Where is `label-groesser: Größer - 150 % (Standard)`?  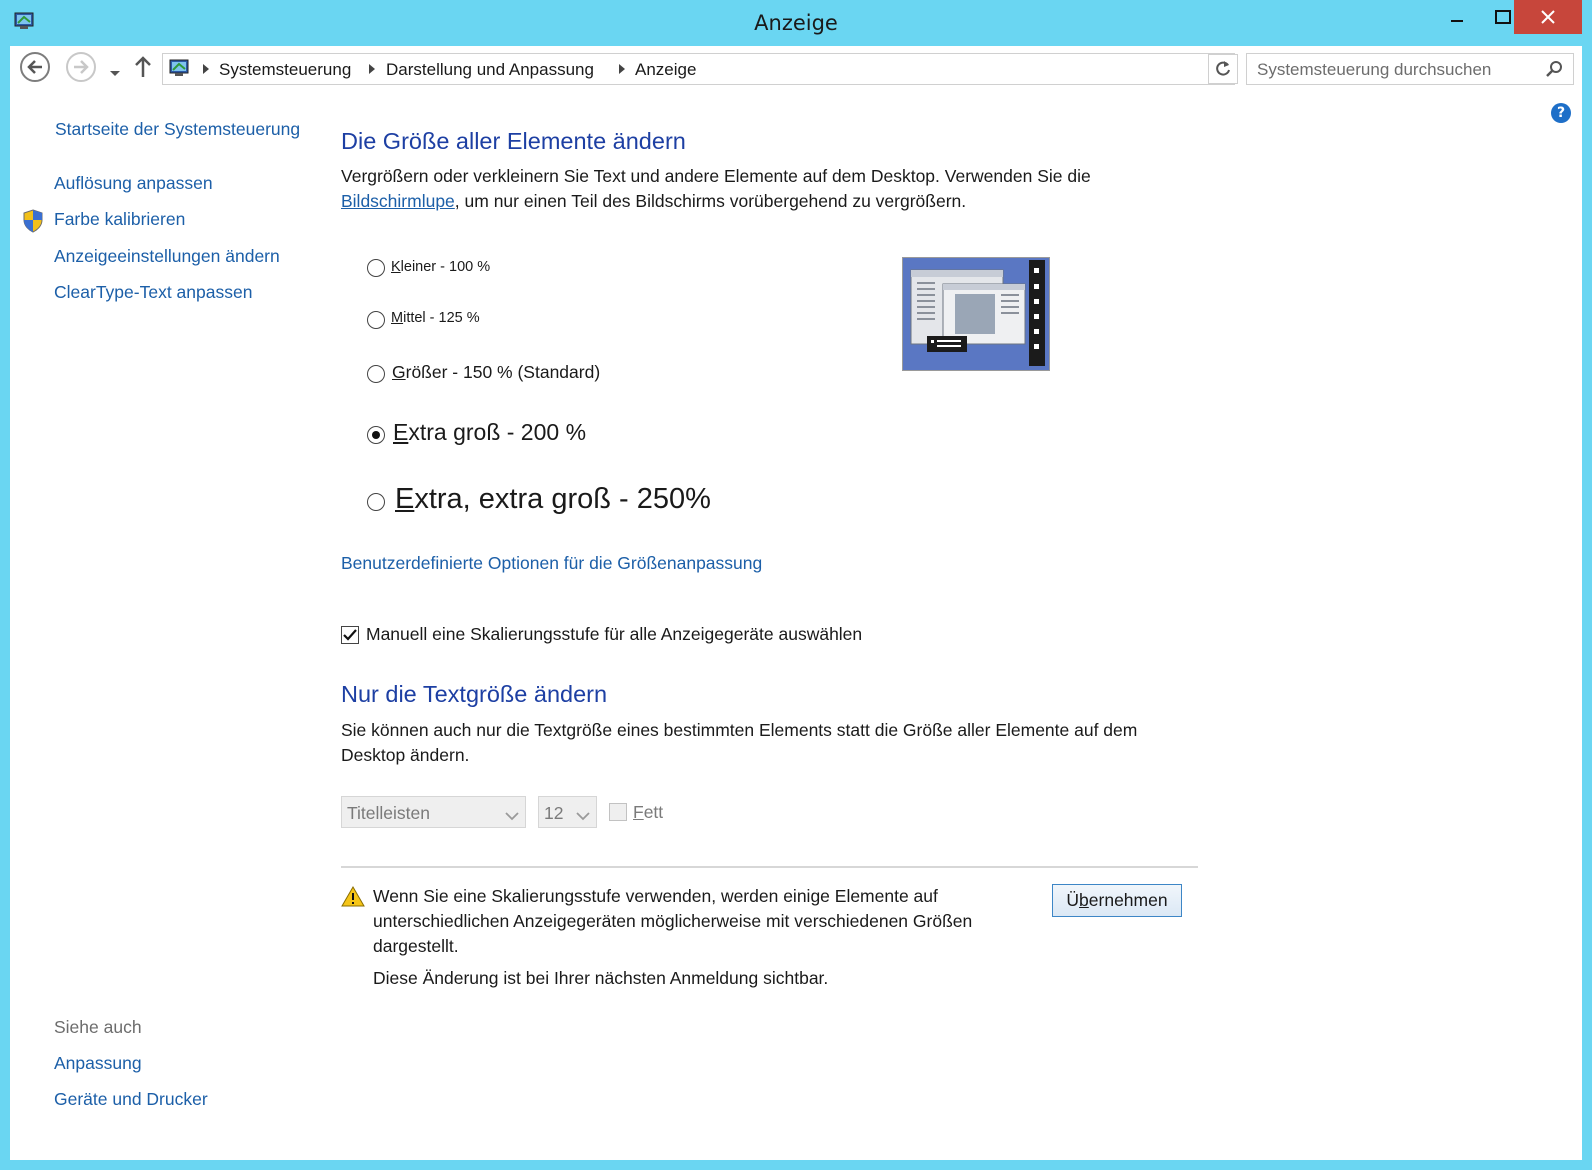 label-groesser: Größer - 150 % (Standard) is located at coordinates (496, 372).